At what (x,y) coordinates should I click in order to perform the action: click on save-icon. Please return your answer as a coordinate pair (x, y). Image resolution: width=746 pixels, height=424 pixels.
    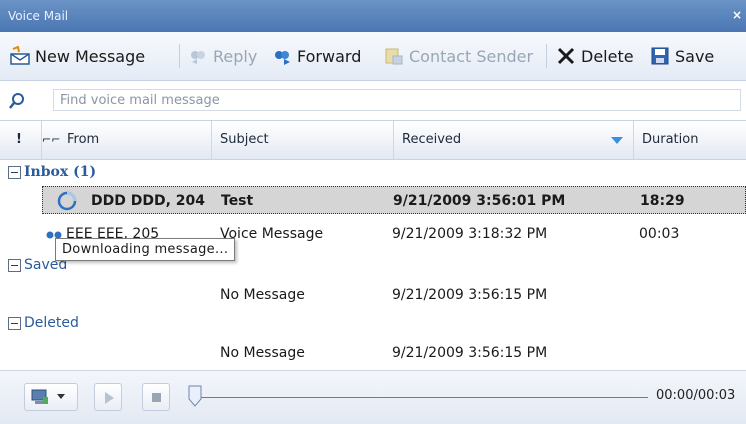
    Looking at the image, I should click on (660, 56).